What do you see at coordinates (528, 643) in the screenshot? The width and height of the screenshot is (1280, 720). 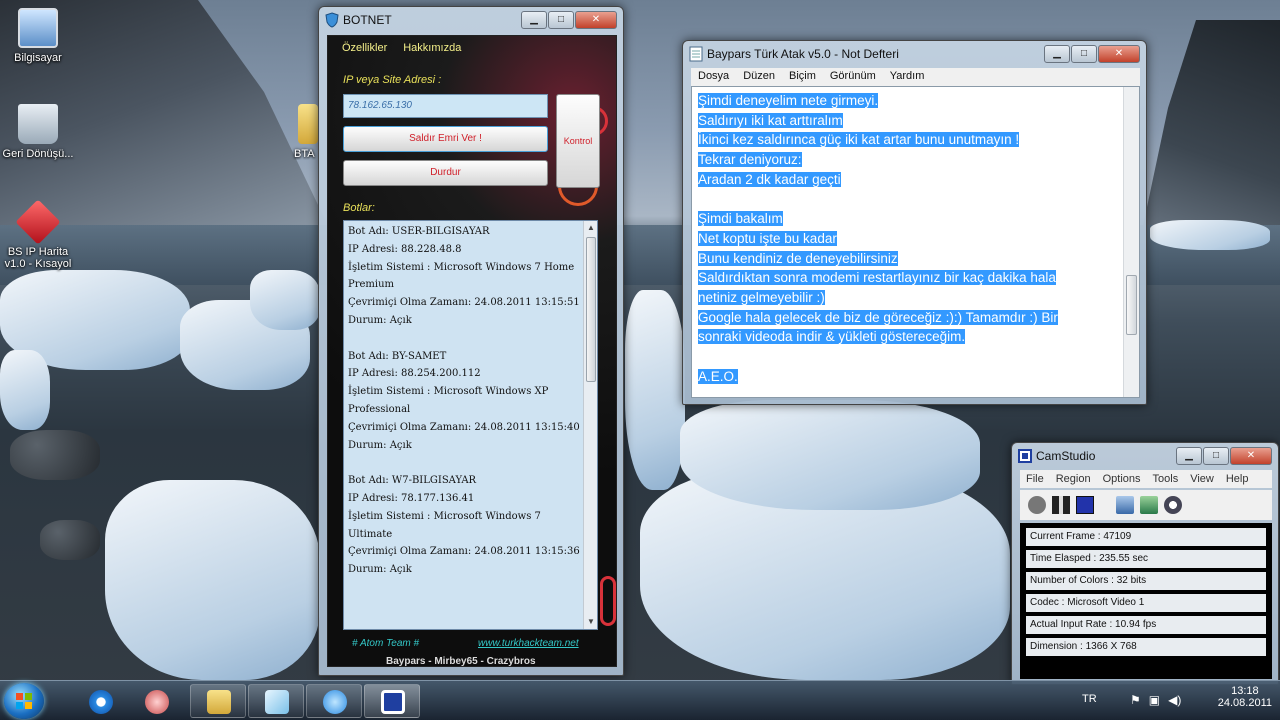 I see `website-link: www.turkhackteam.net` at bounding box center [528, 643].